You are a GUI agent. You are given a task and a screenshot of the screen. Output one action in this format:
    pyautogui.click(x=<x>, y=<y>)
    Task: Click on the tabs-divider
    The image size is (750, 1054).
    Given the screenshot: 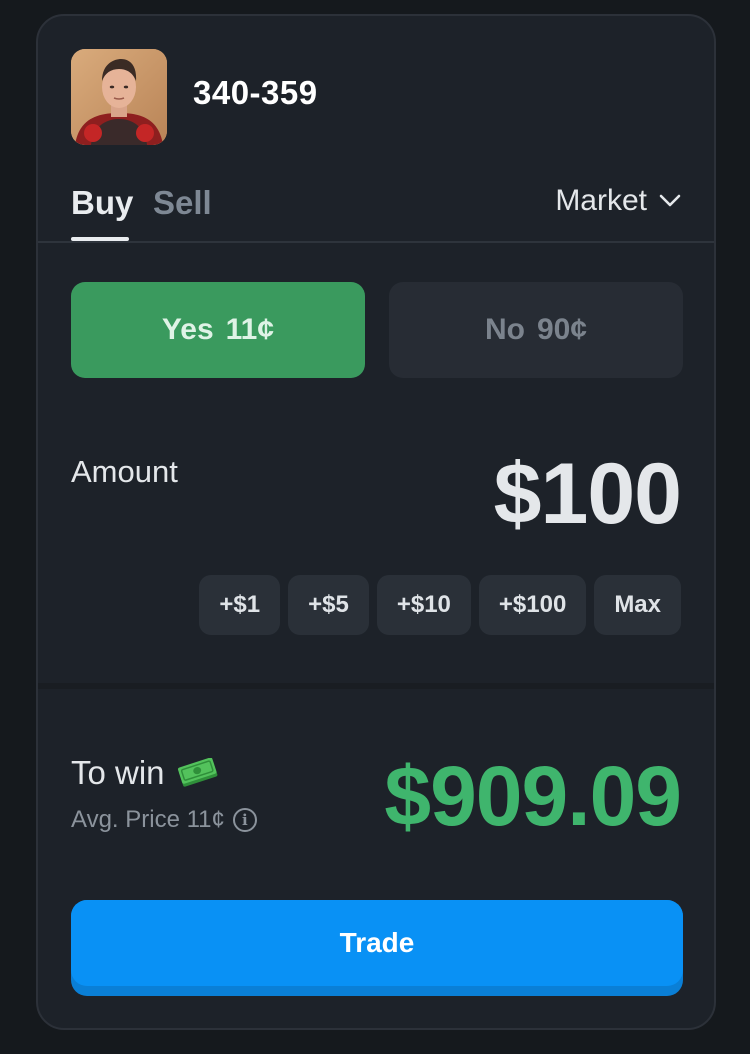 What is the action you would take?
    pyautogui.click(x=376, y=242)
    